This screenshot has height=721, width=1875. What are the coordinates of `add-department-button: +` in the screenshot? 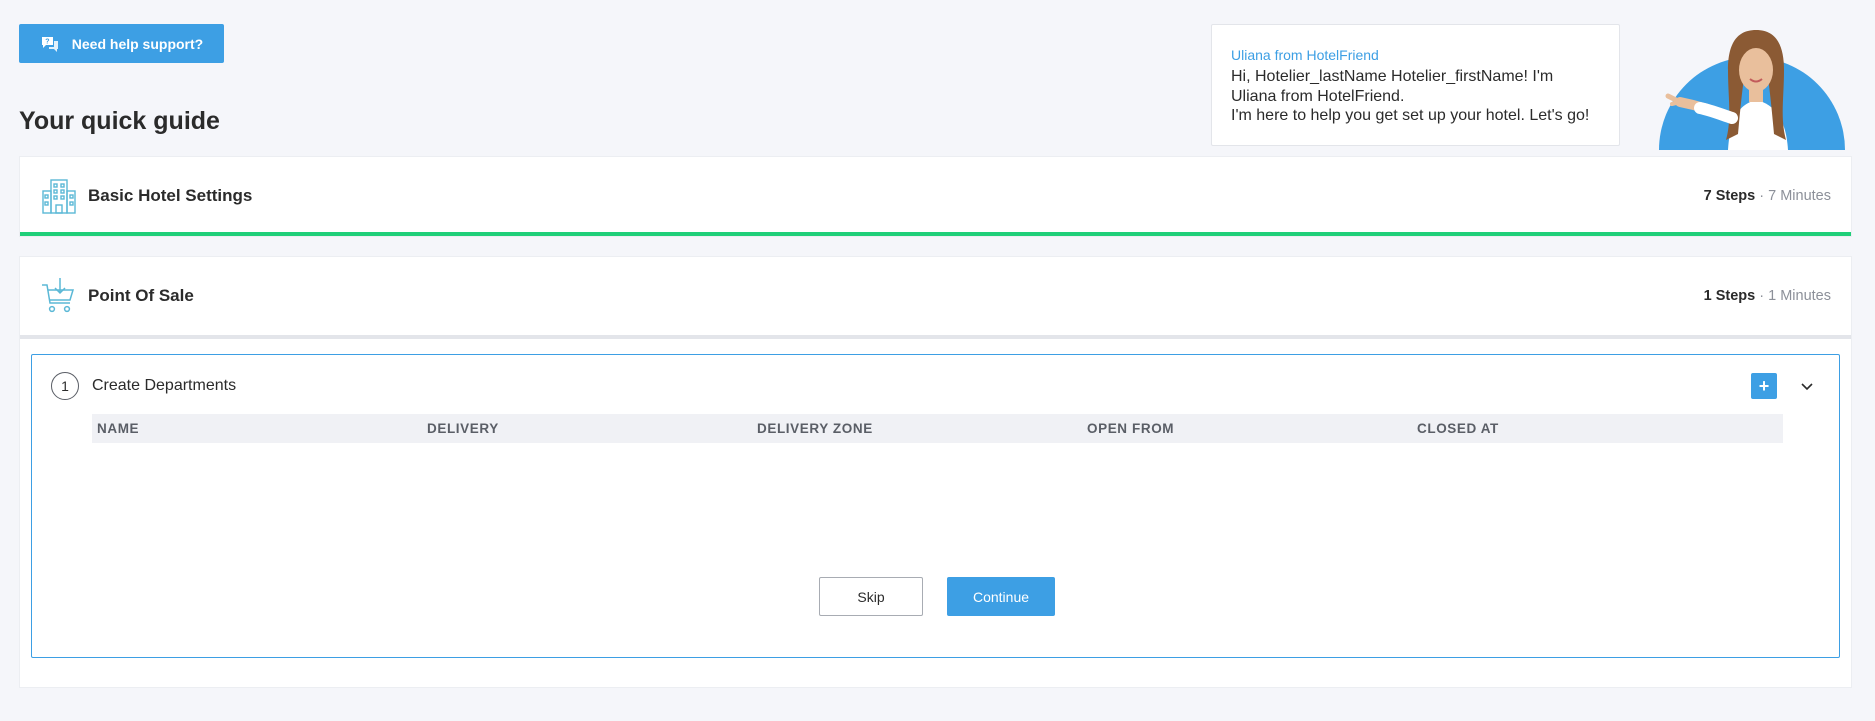 It's located at (1764, 386).